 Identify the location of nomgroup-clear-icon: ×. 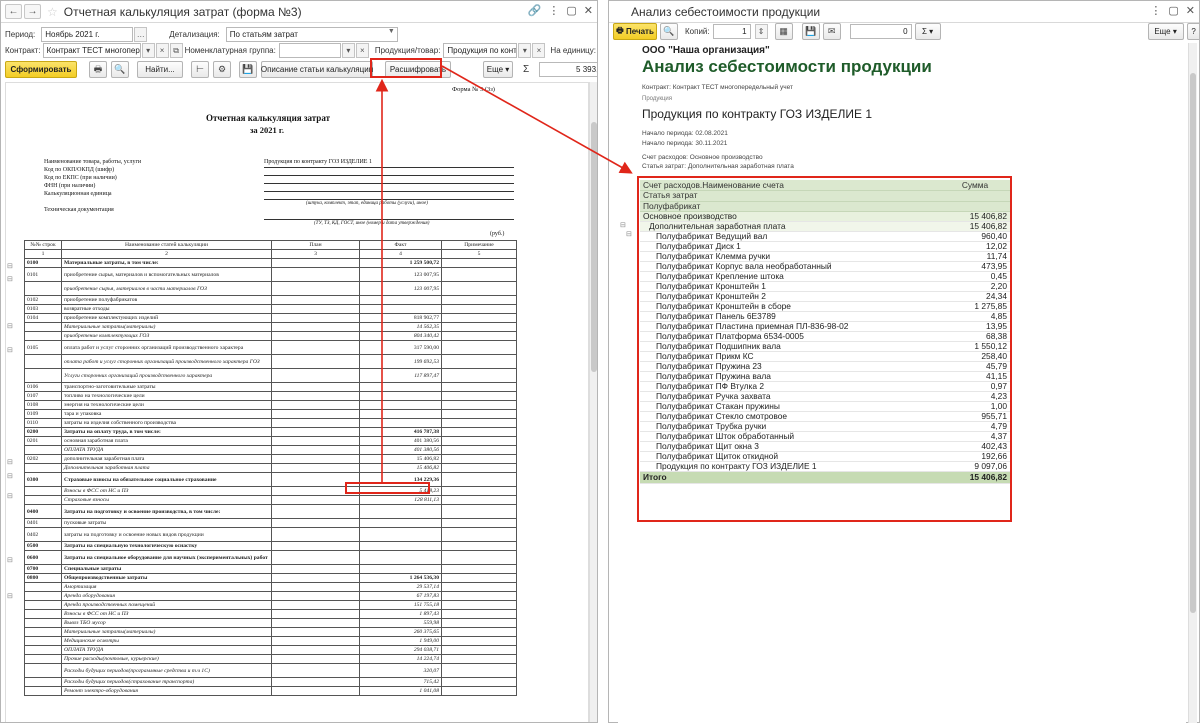
(362, 50).